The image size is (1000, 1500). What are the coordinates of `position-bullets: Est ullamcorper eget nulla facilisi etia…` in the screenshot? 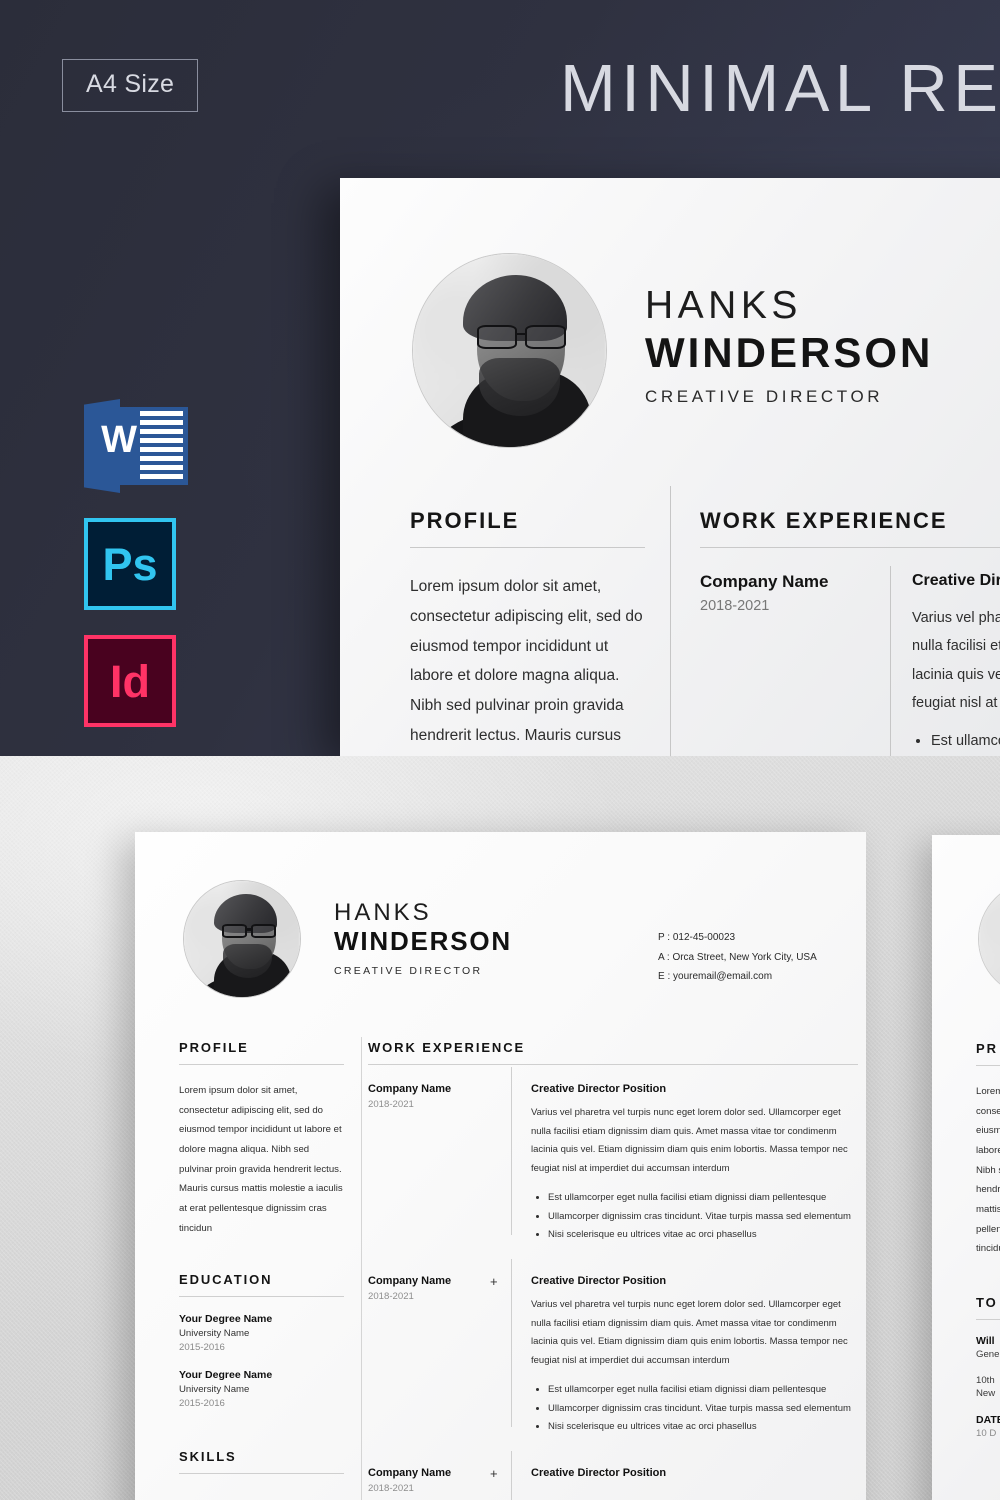 It's located at (693, 1217).